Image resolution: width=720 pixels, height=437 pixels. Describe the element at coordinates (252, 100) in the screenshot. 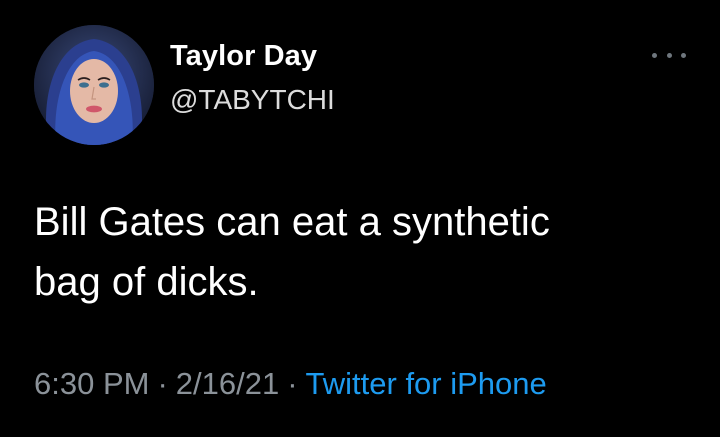

I see `author-handle: @TABYTCHI` at that location.